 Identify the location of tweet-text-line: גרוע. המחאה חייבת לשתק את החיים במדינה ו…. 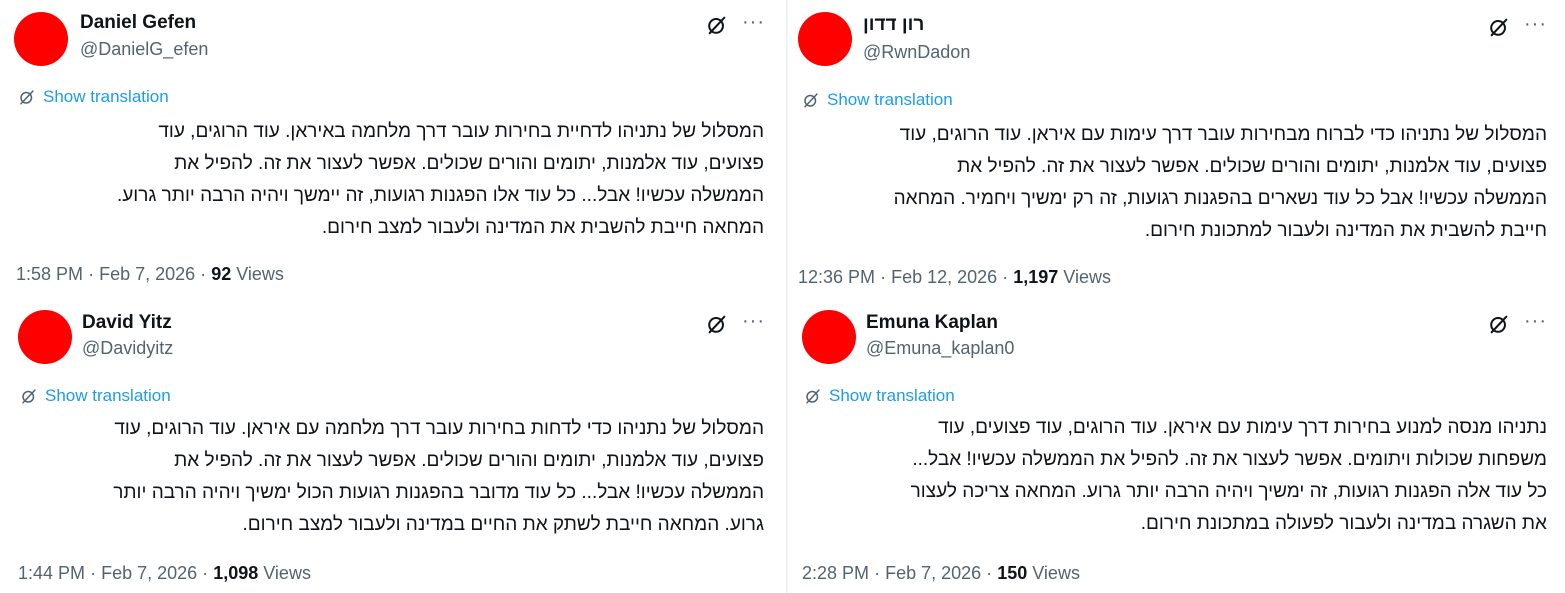
(503, 524).